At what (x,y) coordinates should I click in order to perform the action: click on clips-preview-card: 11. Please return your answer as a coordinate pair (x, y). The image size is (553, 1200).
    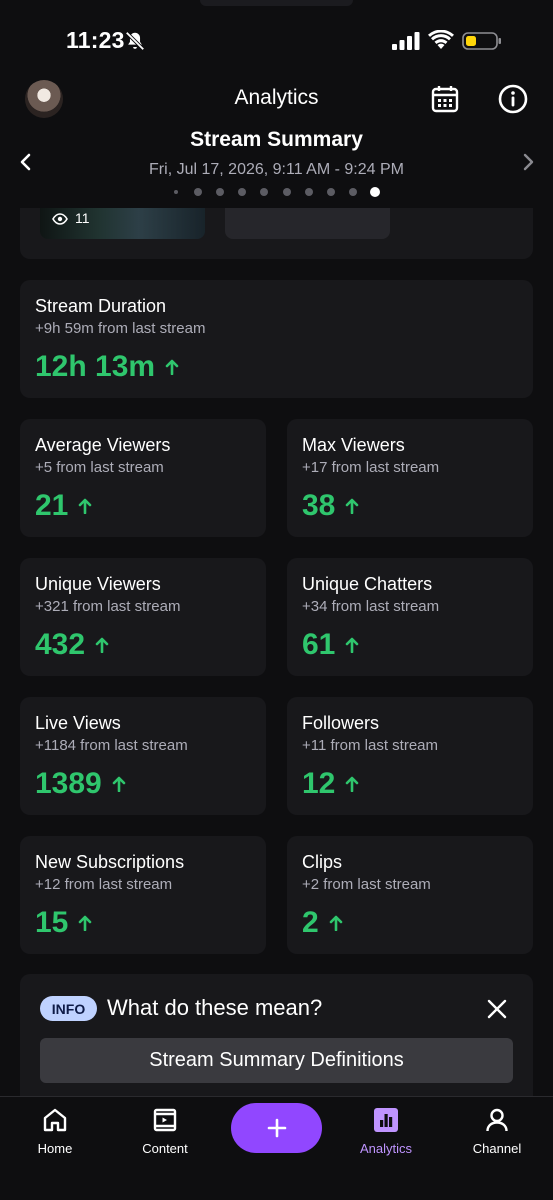
    Looking at the image, I should click on (276, 233).